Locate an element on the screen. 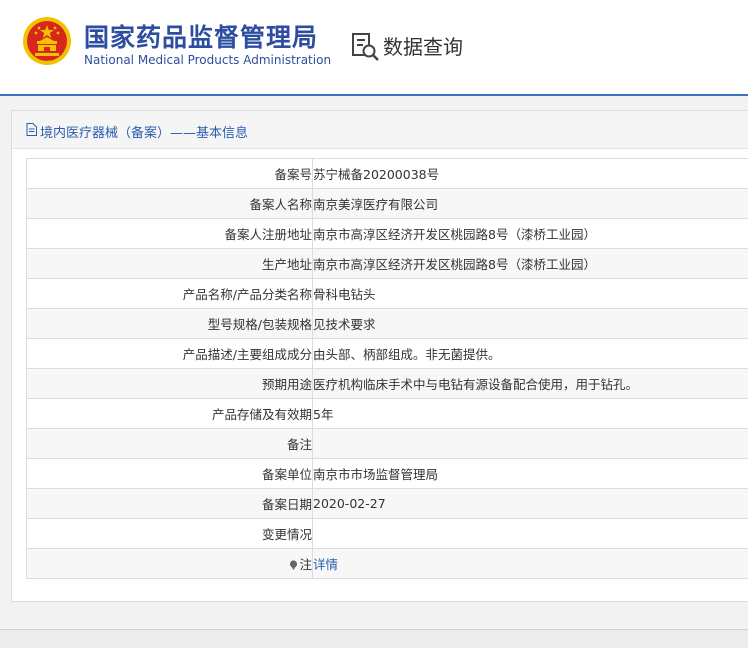  org-name-cn: 国家药品监督管理局 is located at coordinates (201, 37).